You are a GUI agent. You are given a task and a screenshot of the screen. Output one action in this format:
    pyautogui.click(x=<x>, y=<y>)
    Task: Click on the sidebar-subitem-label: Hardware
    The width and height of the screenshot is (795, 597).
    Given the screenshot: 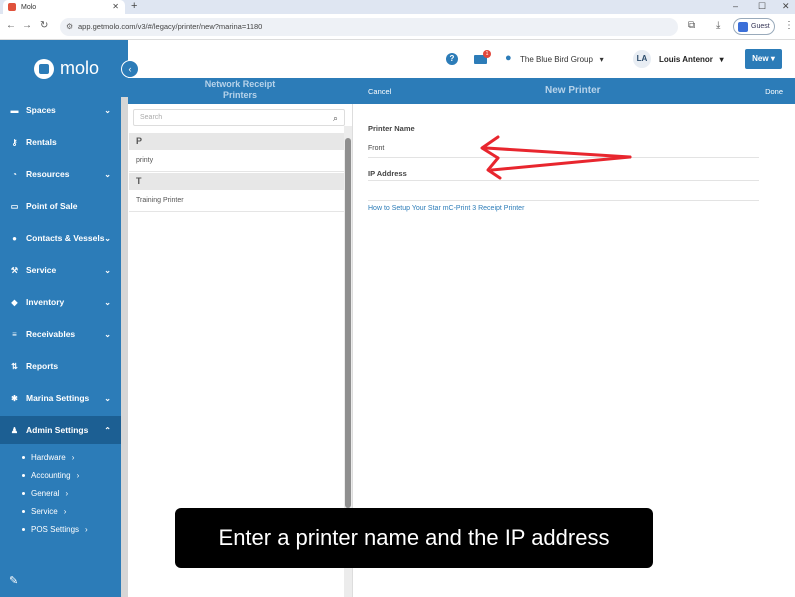 What is the action you would take?
    pyautogui.click(x=48, y=457)
    